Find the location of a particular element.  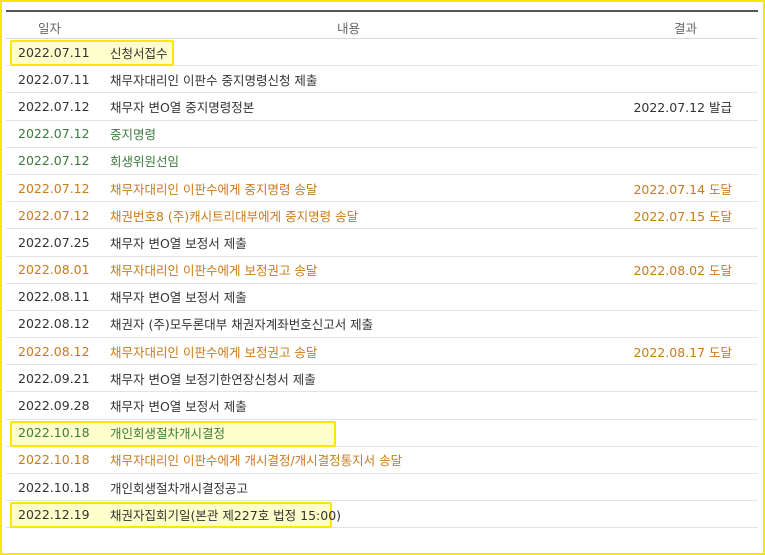

row-content: 채권자 (주)모두론대부 채권자계좌번호신고서 제출 is located at coordinates (242, 325).